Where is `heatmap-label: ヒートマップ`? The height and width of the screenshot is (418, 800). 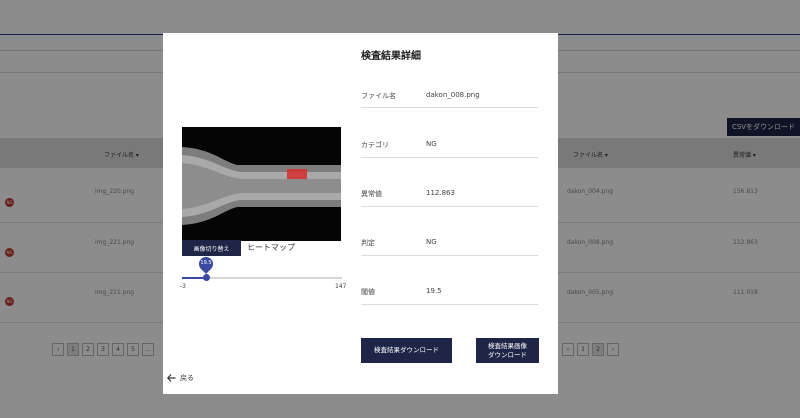
heatmap-label: ヒートマップ is located at coordinates (271, 247).